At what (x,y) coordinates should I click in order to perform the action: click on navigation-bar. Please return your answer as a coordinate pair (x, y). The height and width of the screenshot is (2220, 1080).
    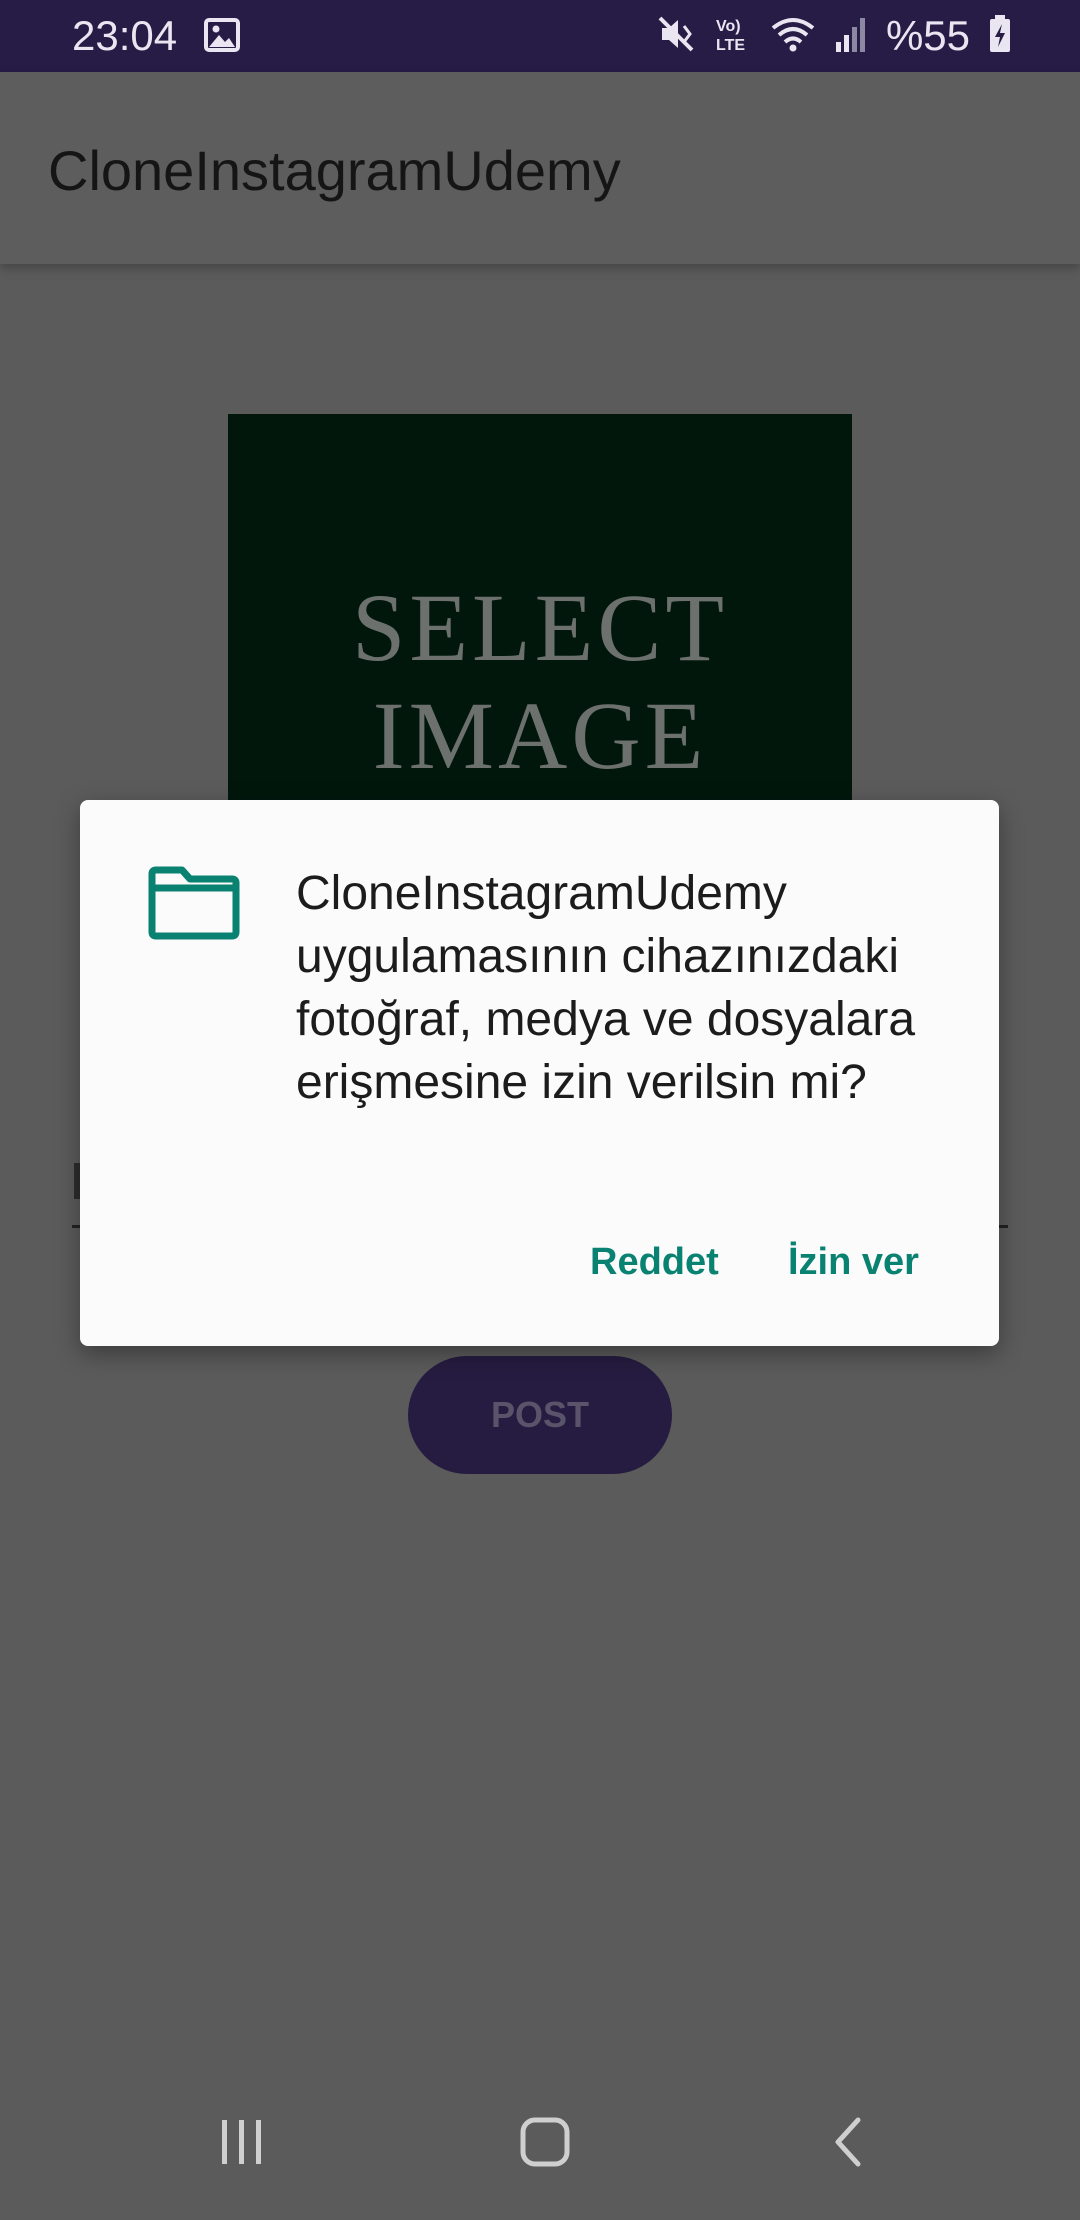
    Looking at the image, I should click on (540, 2142).